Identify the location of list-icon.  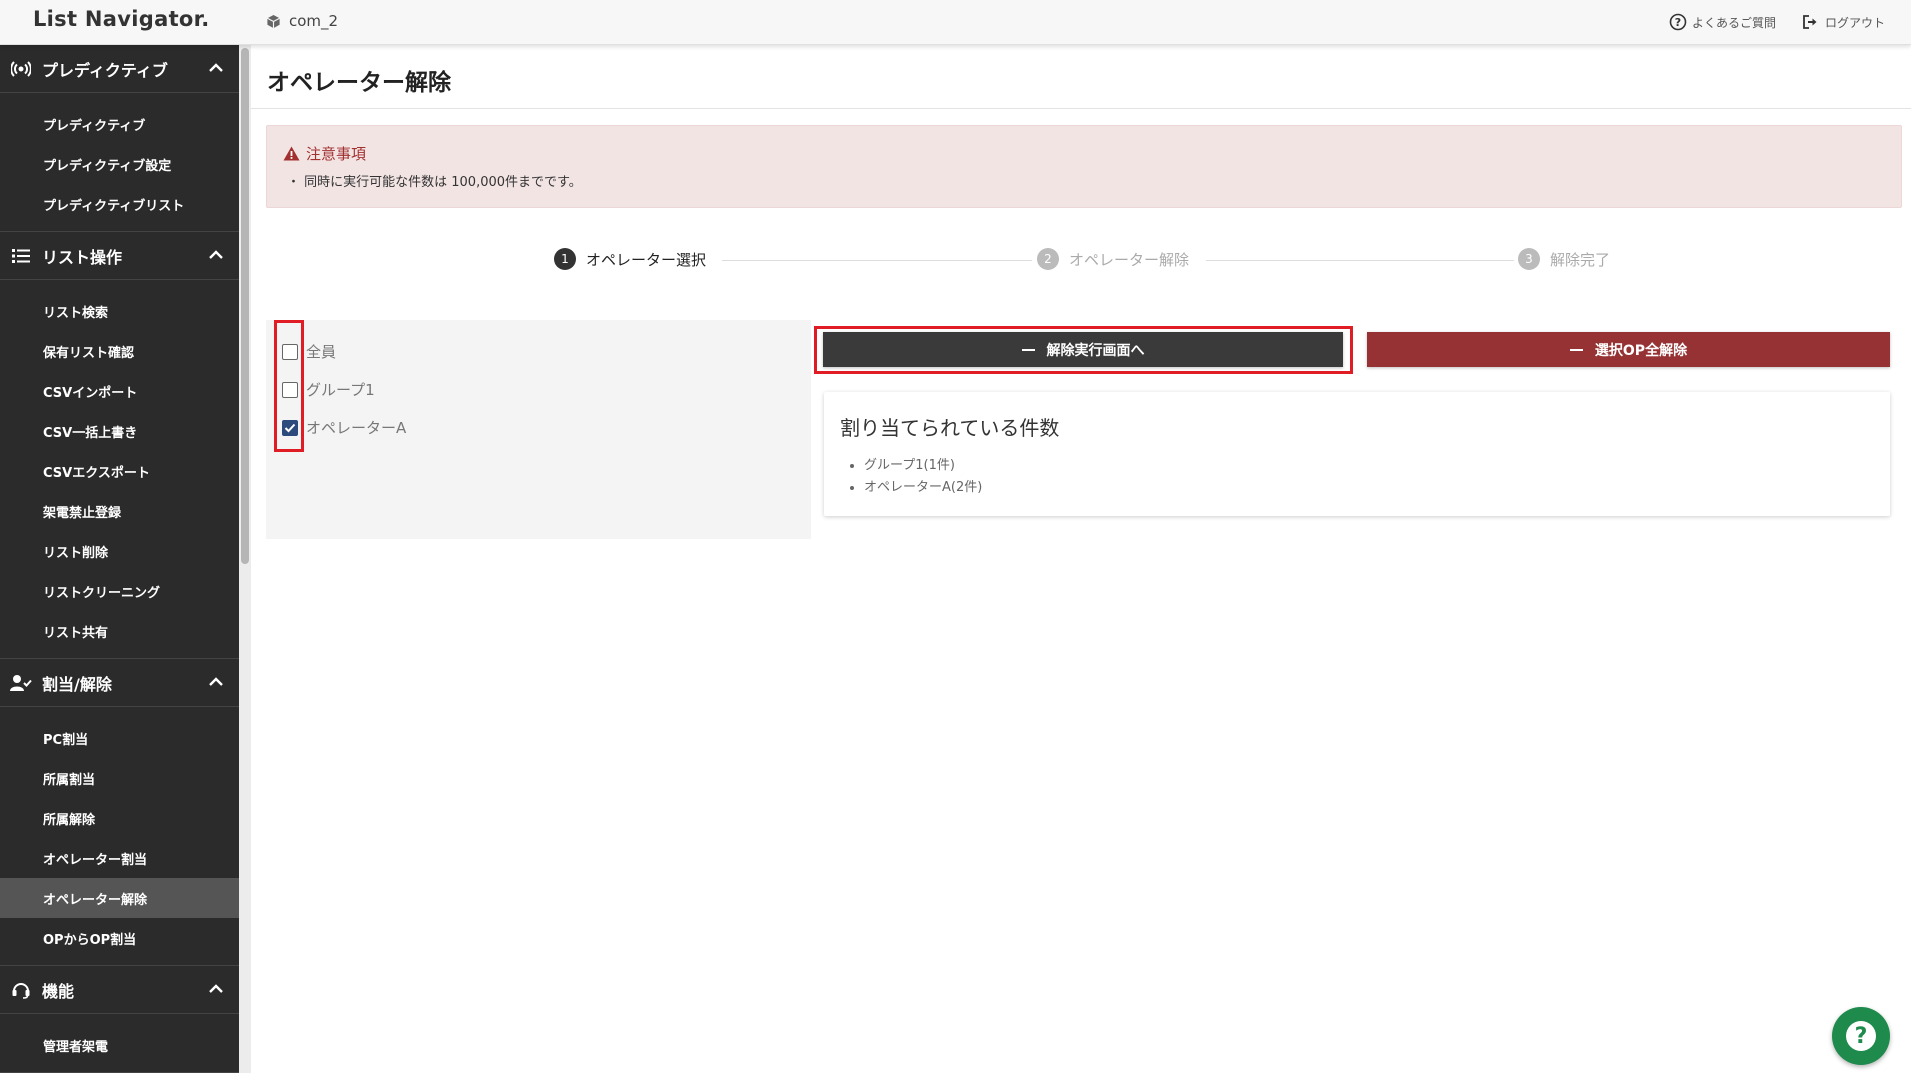
(21, 256).